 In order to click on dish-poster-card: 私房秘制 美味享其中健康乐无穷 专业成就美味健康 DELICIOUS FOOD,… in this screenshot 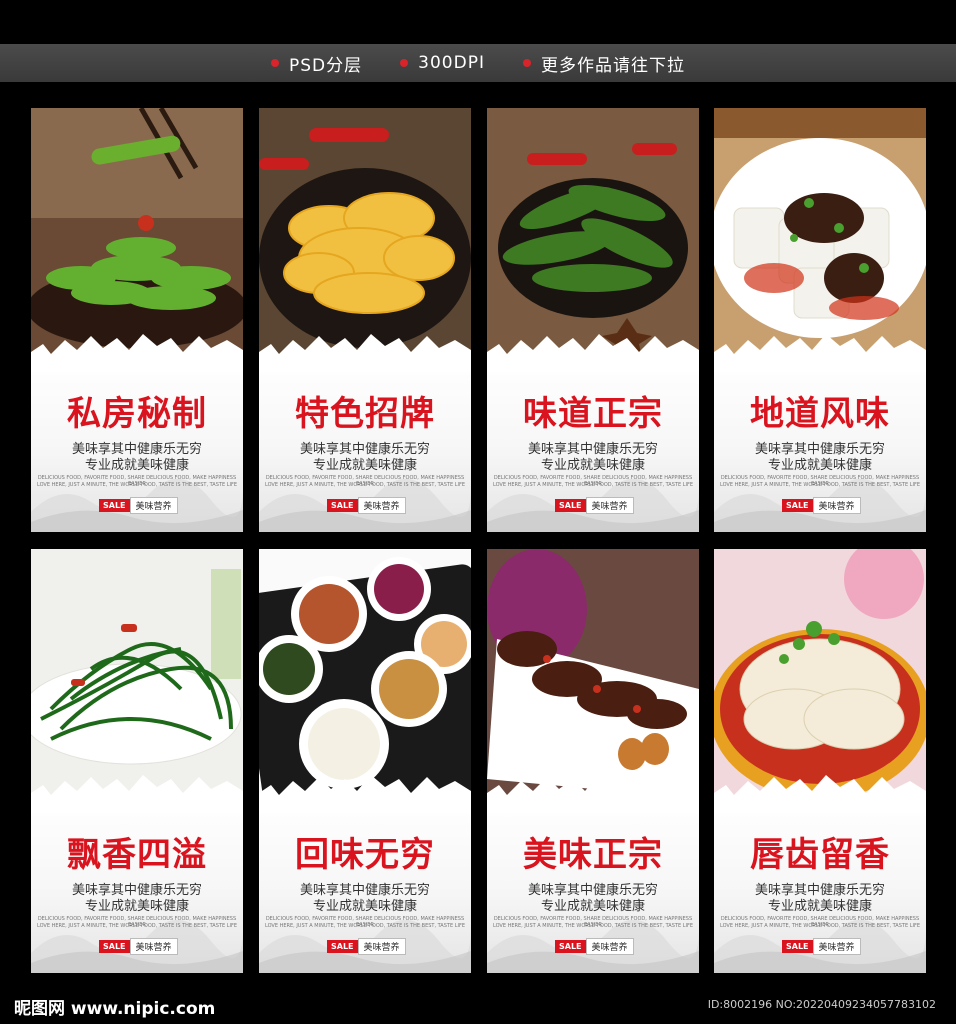, I will do `click(137, 320)`.